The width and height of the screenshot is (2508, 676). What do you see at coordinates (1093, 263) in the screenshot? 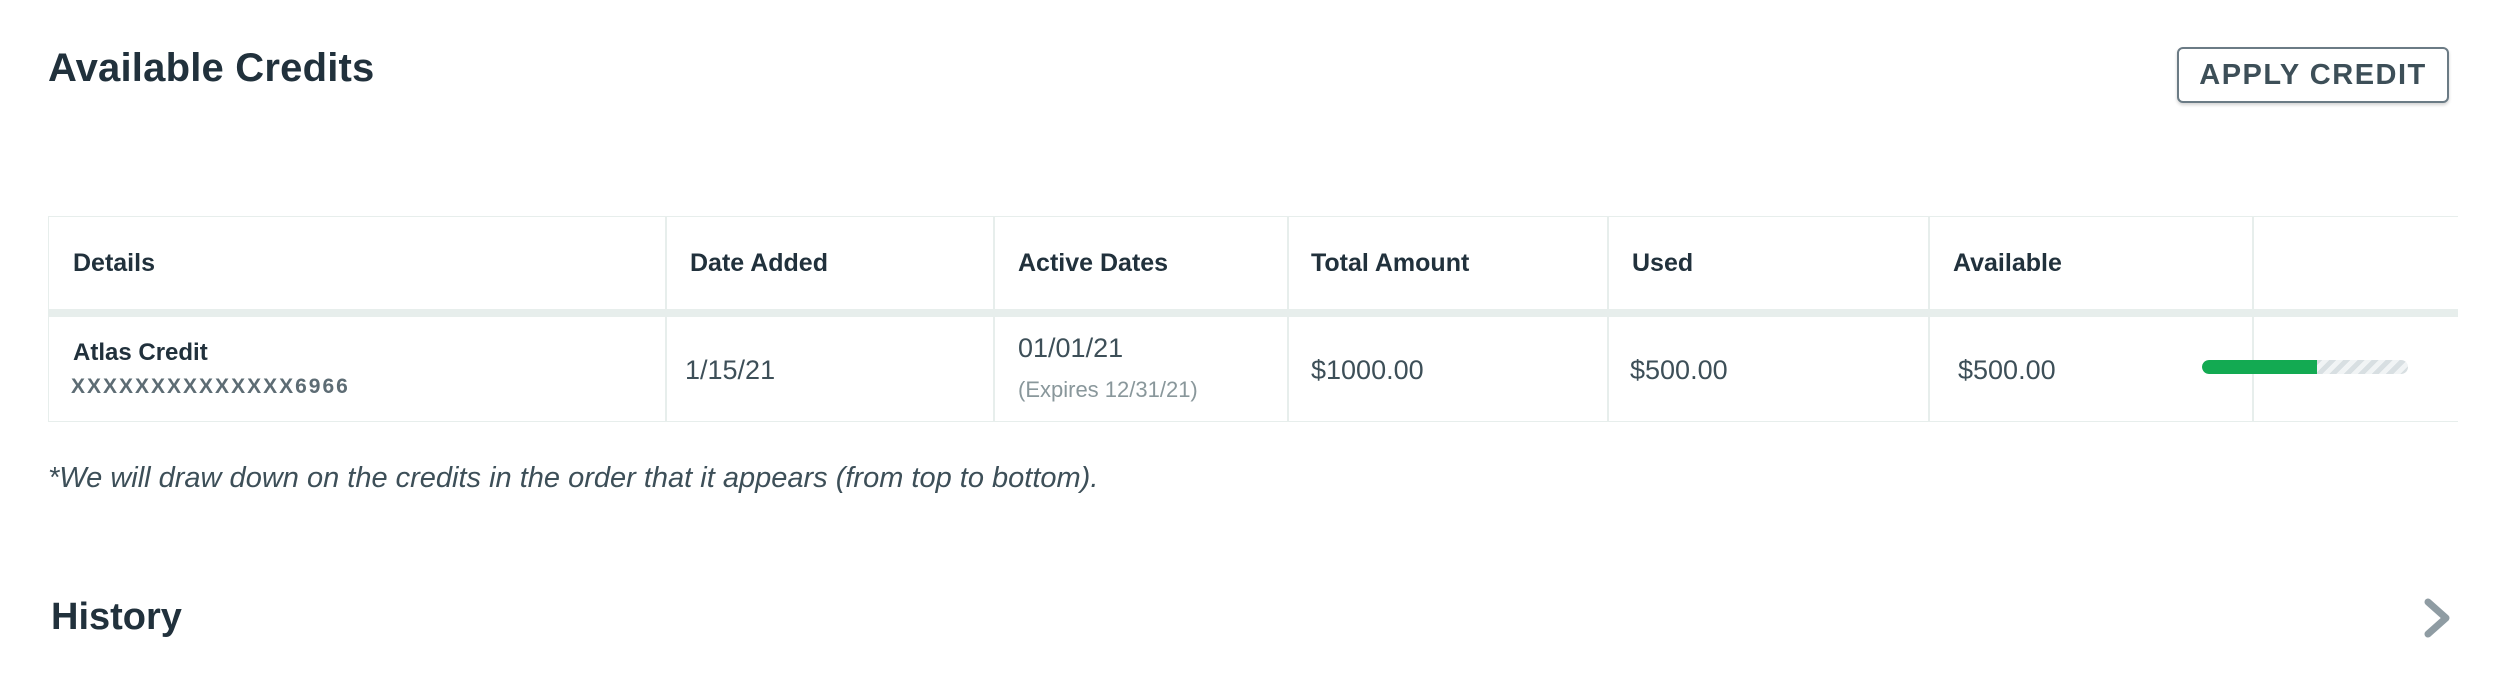
I see `header-active-dates: Active Dates` at bounding box center [1093, 263].